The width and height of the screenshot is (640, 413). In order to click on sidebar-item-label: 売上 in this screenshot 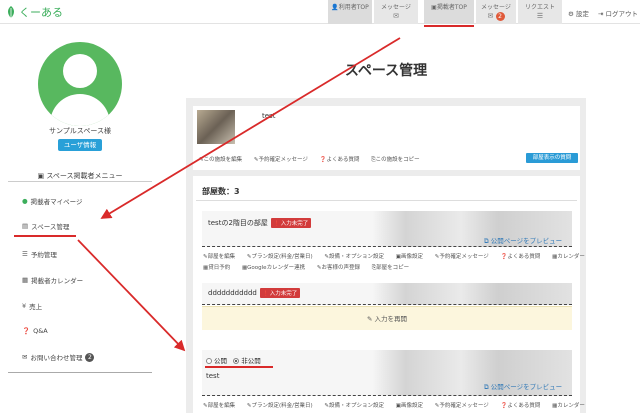, I will do `click(36, 307)`.